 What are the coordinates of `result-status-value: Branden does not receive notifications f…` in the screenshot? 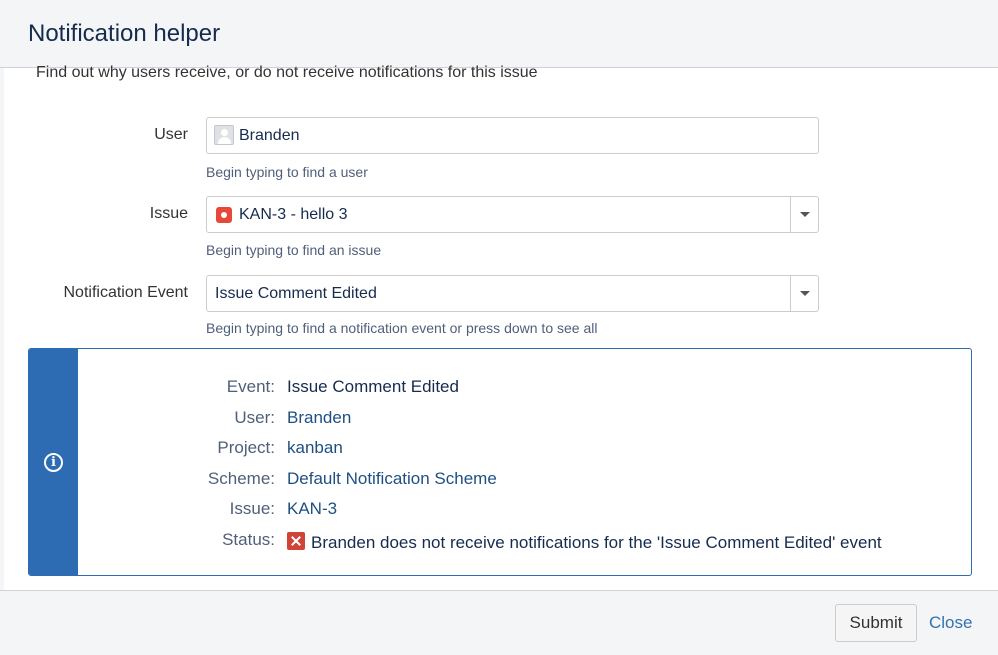 It's located at (584, 541).